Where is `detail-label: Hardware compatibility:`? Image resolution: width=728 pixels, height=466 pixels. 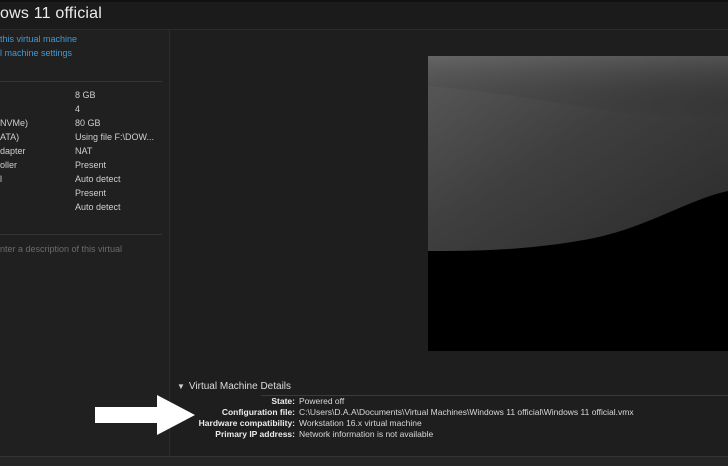
detail-label: Hardware compatibility: is located at coordinates (246, 423).